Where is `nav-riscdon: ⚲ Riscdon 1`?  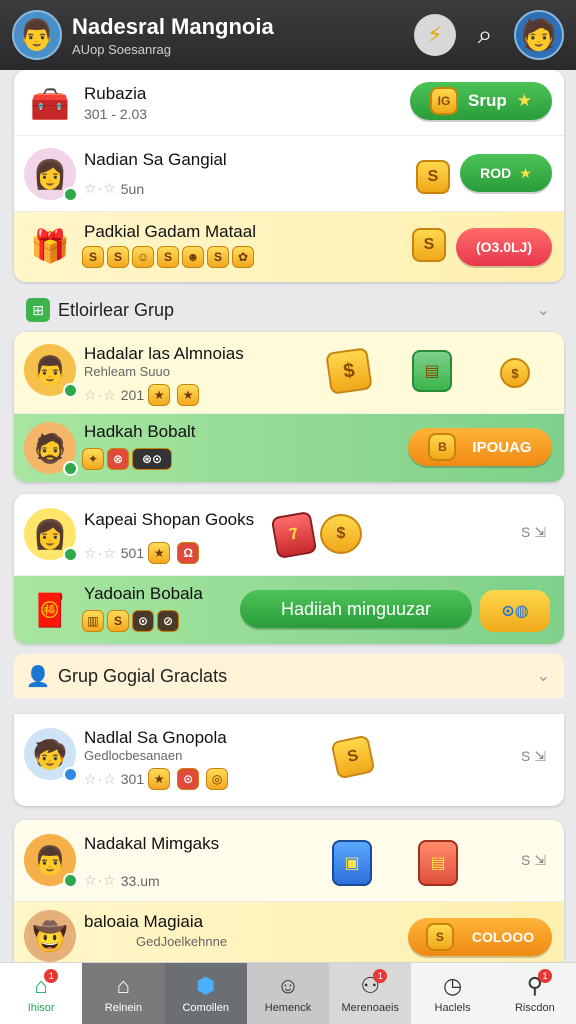
nav-riscdon: ⚲ Riscdon 1 is located at coordinates (535, 993).